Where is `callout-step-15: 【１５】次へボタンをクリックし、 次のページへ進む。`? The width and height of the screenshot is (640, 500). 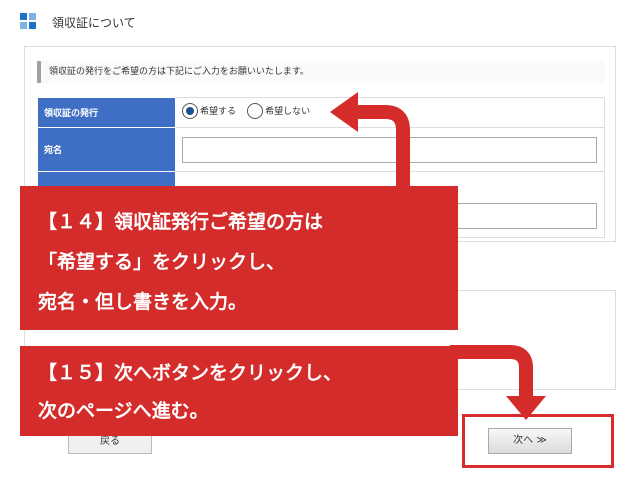 callout-step-15: 【１５】次へボタンをクリックし、 次のページへ進む。 is located at coordinates (239, 391).